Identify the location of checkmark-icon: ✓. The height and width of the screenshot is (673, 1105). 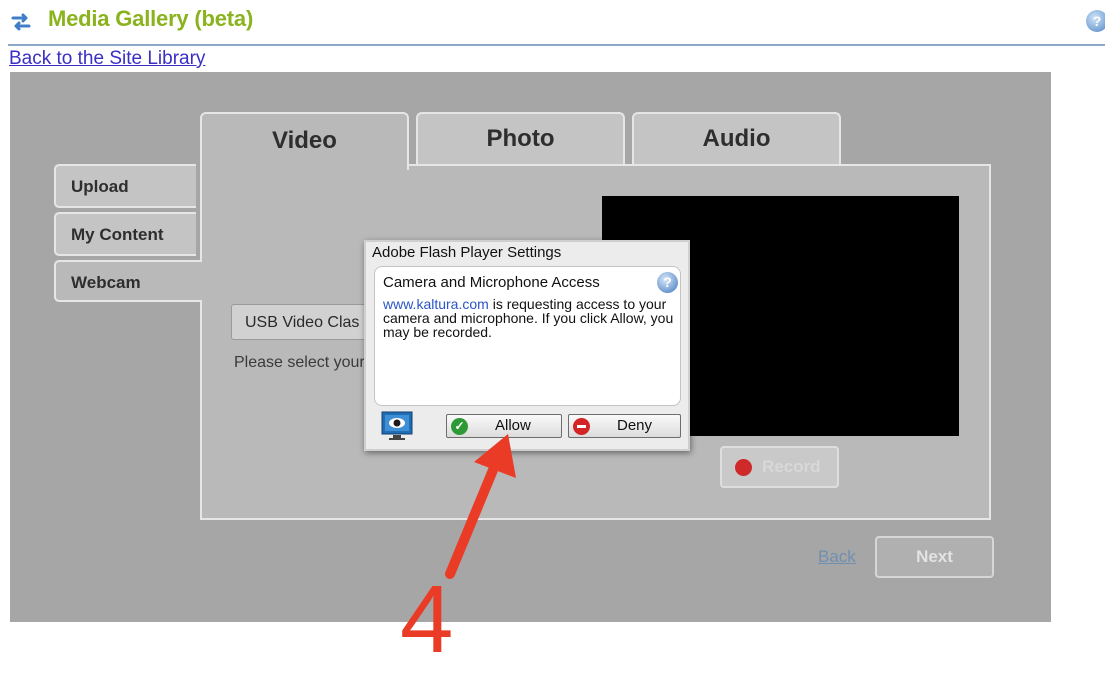
(459, 426).